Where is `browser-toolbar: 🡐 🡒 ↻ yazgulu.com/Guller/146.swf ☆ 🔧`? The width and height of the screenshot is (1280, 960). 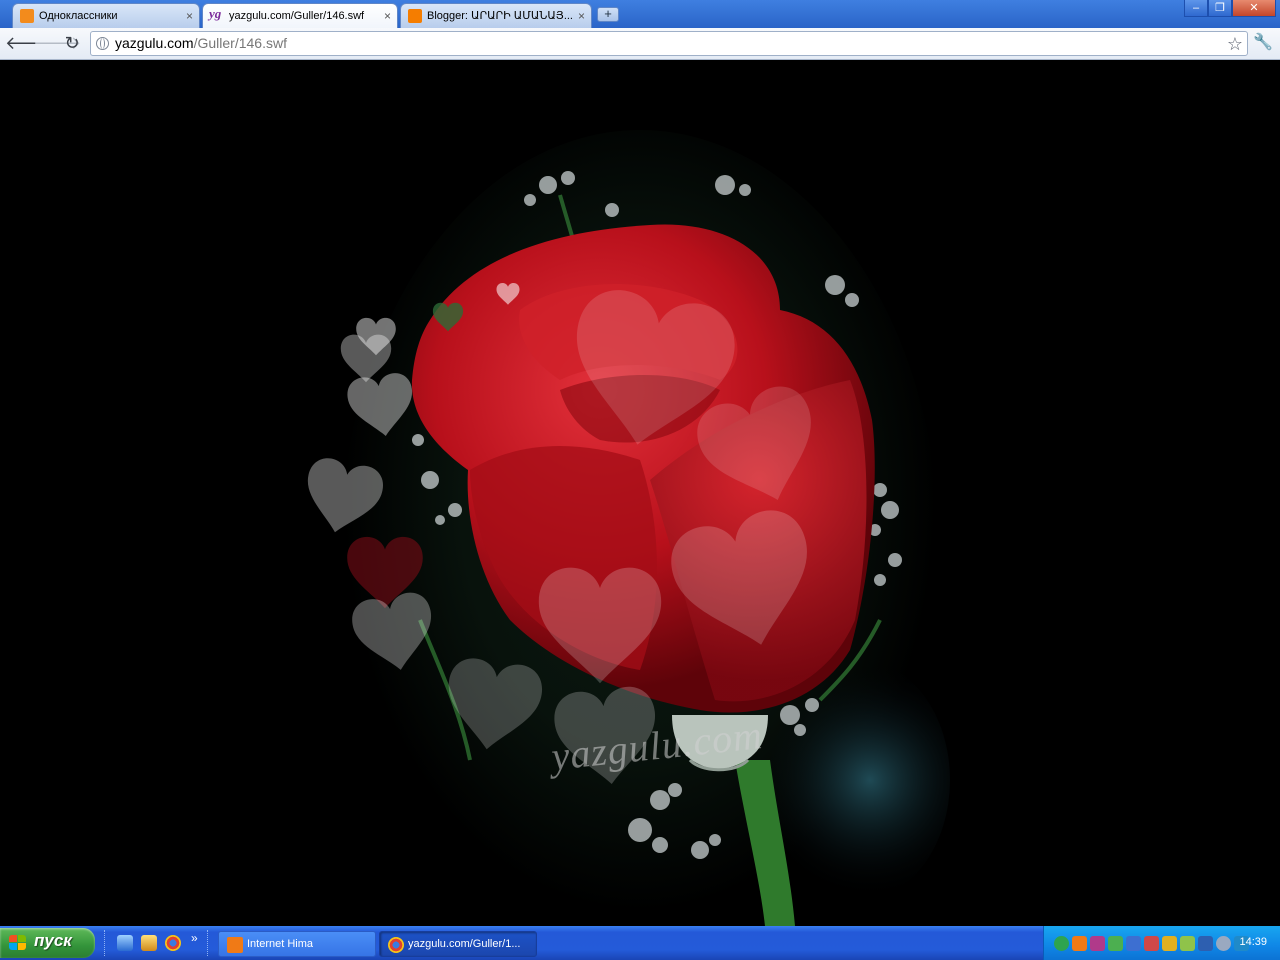
browser-toolbar: 🡐 🡒 ↻ yazgulu.com/Guller/146.swf ☆ 🔧 is located at coordinates (640, 44).